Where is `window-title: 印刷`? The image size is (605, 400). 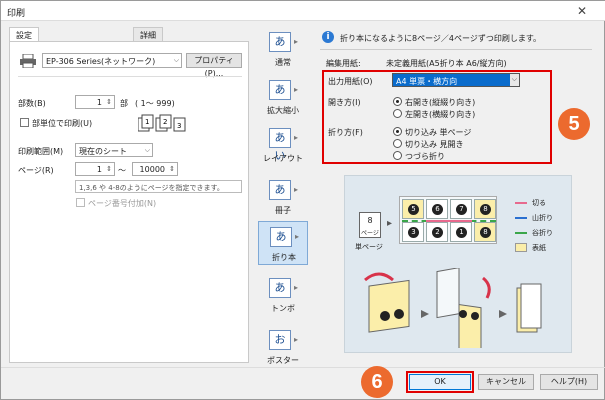
window-title: 印刷 is located at coordinates (16, 14).